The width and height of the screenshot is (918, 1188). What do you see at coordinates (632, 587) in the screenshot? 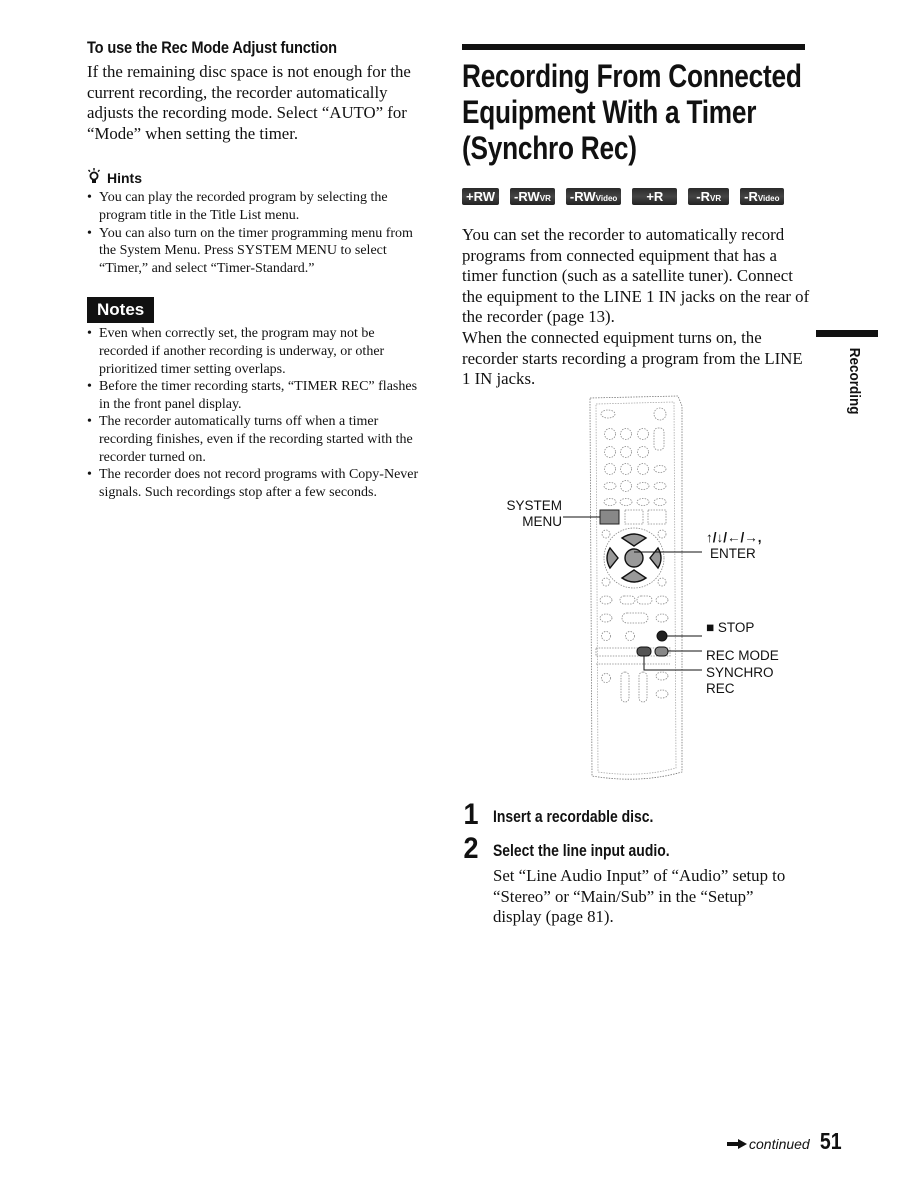
I see `remote-illustration` at bounding box center [632, 587].